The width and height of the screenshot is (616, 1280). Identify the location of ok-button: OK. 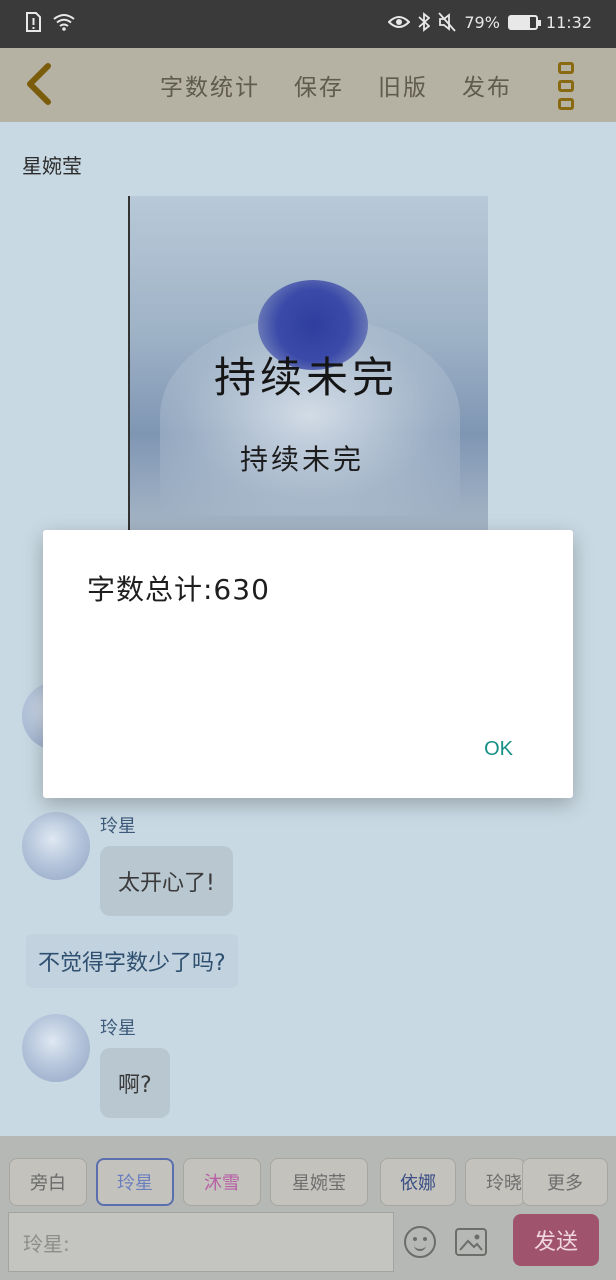
(498, 749).